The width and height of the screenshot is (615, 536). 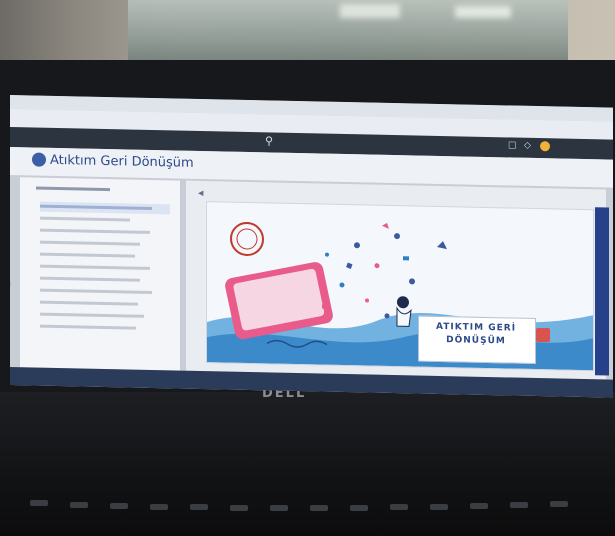 What do you see at coordinates (122, 161) in the screenshot?
I see `course-title: Atıktım Geri Dönüşüm` at bounding box center [122, 161].